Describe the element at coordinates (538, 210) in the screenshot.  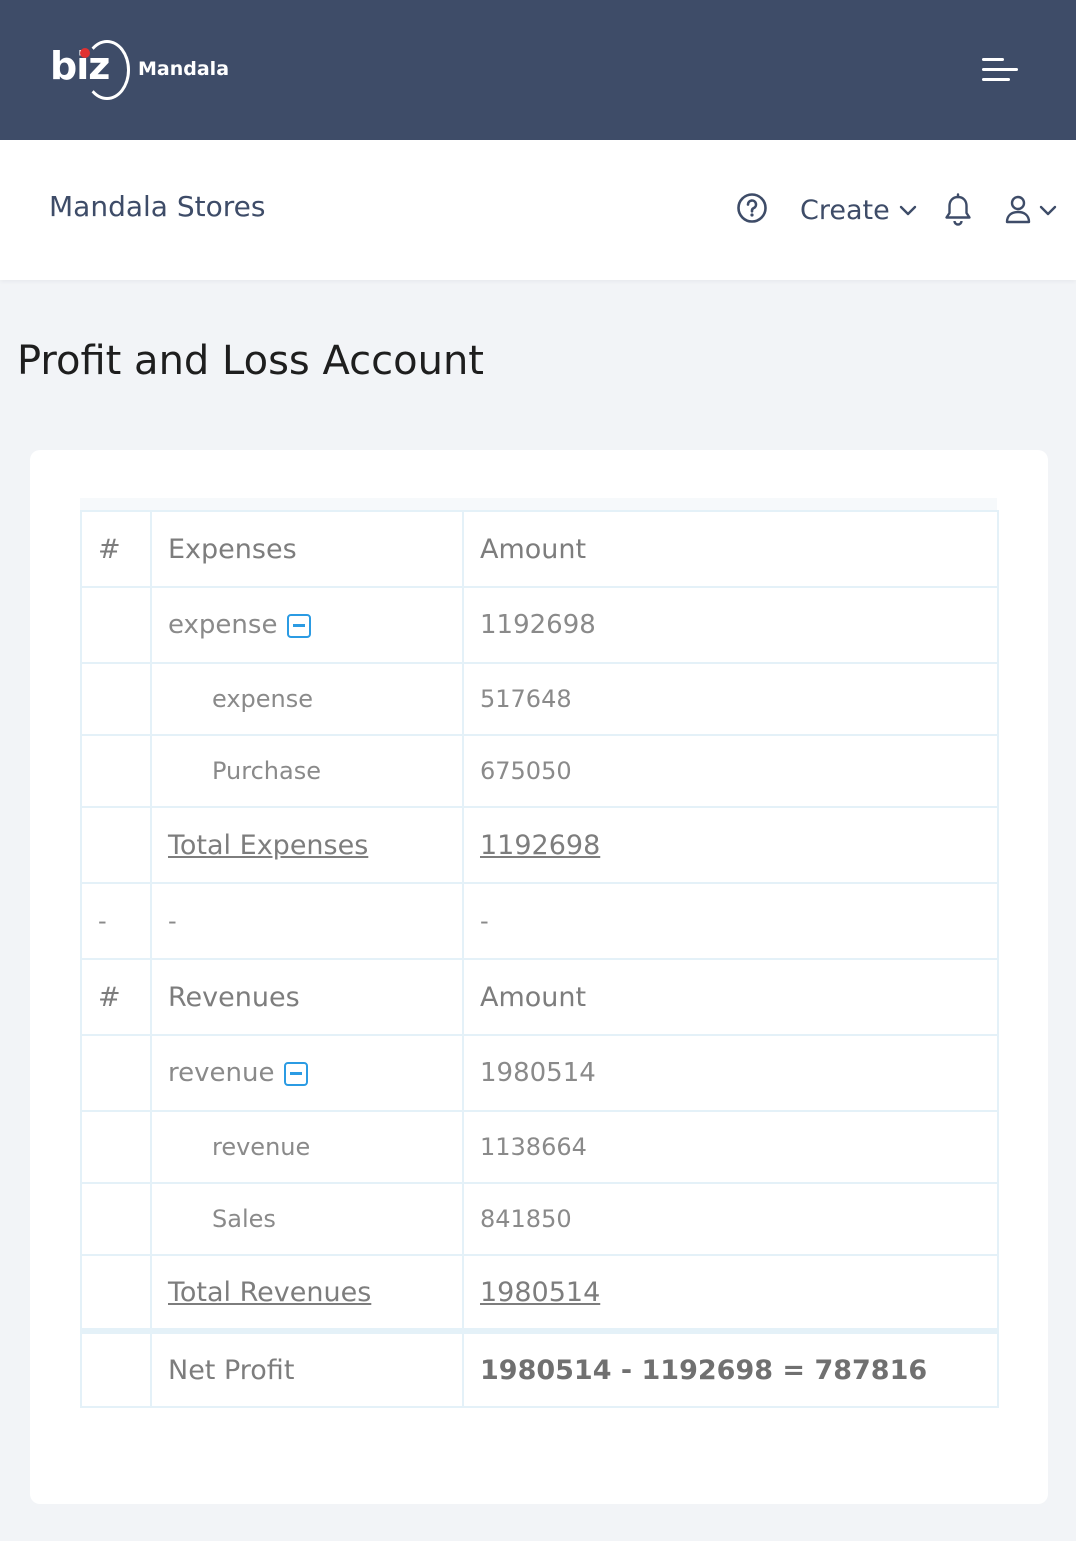
I see `sub-header: Mandala Stores Create` at that location.